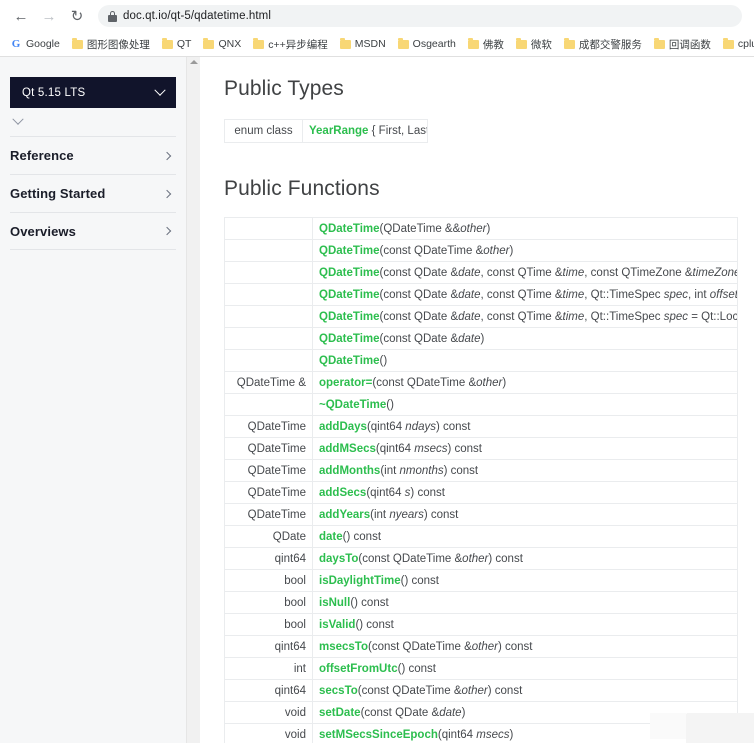  What do you see at coordinates (331, 537) in the screenshot?
I see `function-name-link: date` at bounding box center [331, 537].